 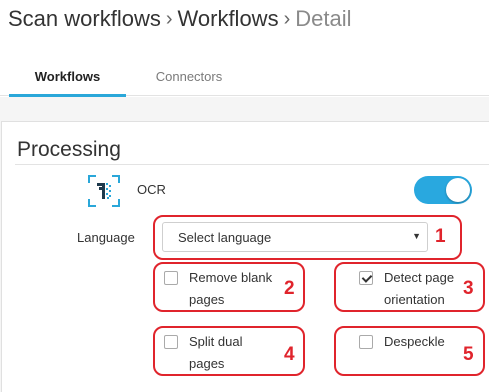 I want to click on detect-page-orientation-checkbox: Detect page orientation, so click(x=416, y=290).